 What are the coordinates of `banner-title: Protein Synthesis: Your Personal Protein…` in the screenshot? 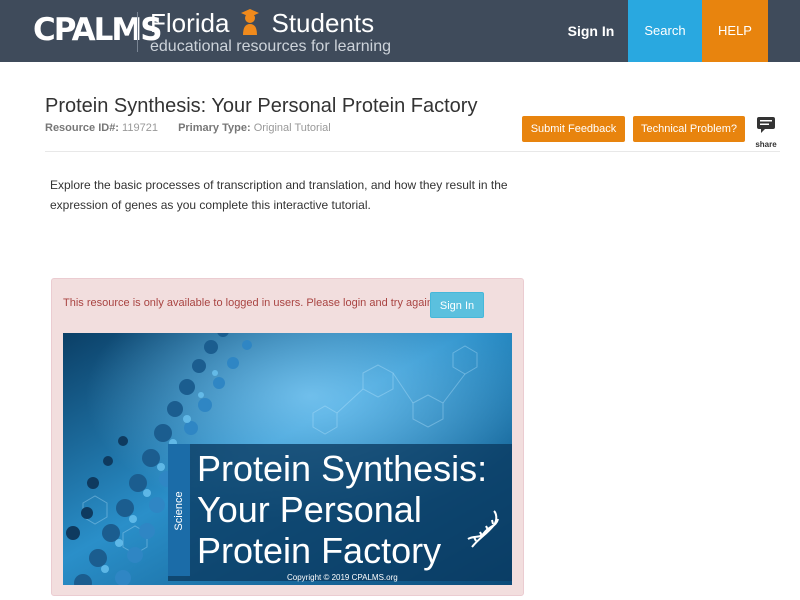 It's located at (342, 509).